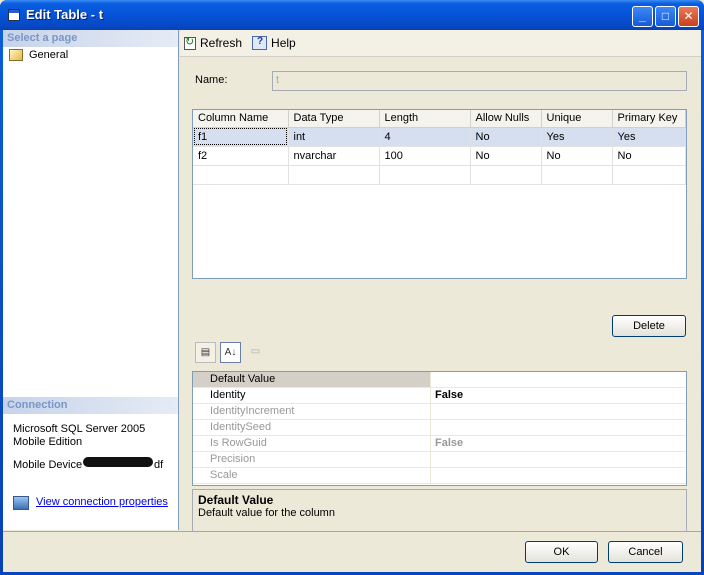  Describe the element at coordinates (642, 16) in the screenshot. I see `minimize-button: _` at that location.